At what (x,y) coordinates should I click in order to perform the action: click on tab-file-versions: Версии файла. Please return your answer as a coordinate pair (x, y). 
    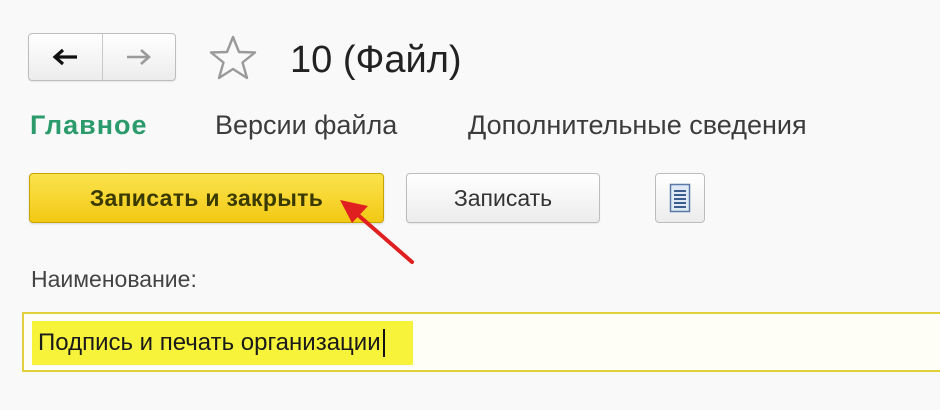
    Looking at the image, I should click on (306, 125).